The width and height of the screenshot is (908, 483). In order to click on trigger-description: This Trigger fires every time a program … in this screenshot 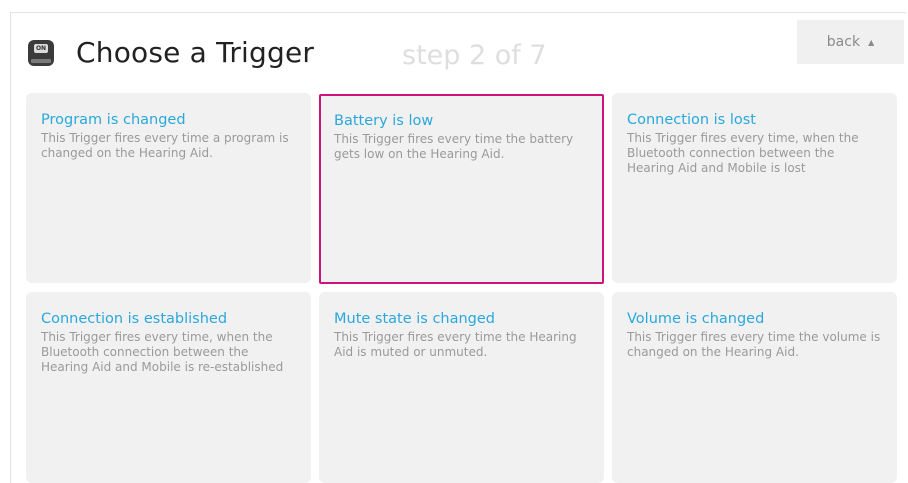, I will do `click(165, 145)`.